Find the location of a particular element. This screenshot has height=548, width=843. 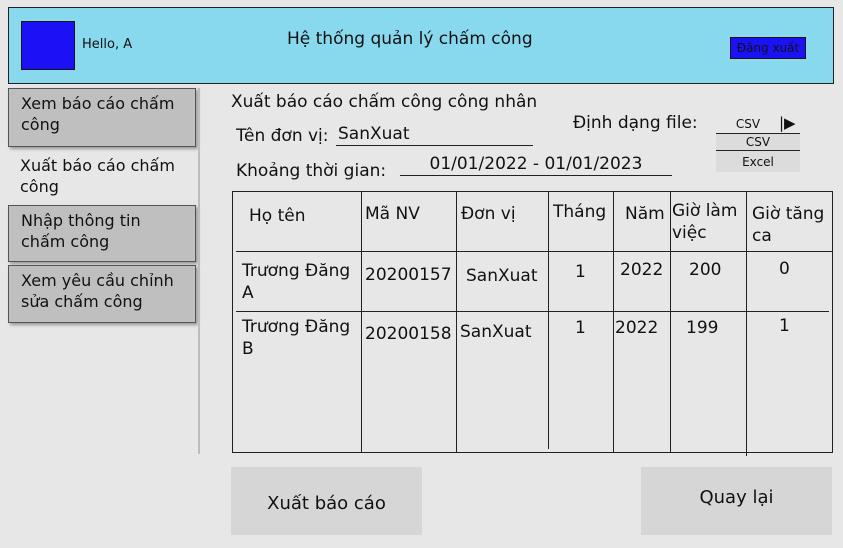

format-label: Định dạng file: is located at coordinates (635, 123).